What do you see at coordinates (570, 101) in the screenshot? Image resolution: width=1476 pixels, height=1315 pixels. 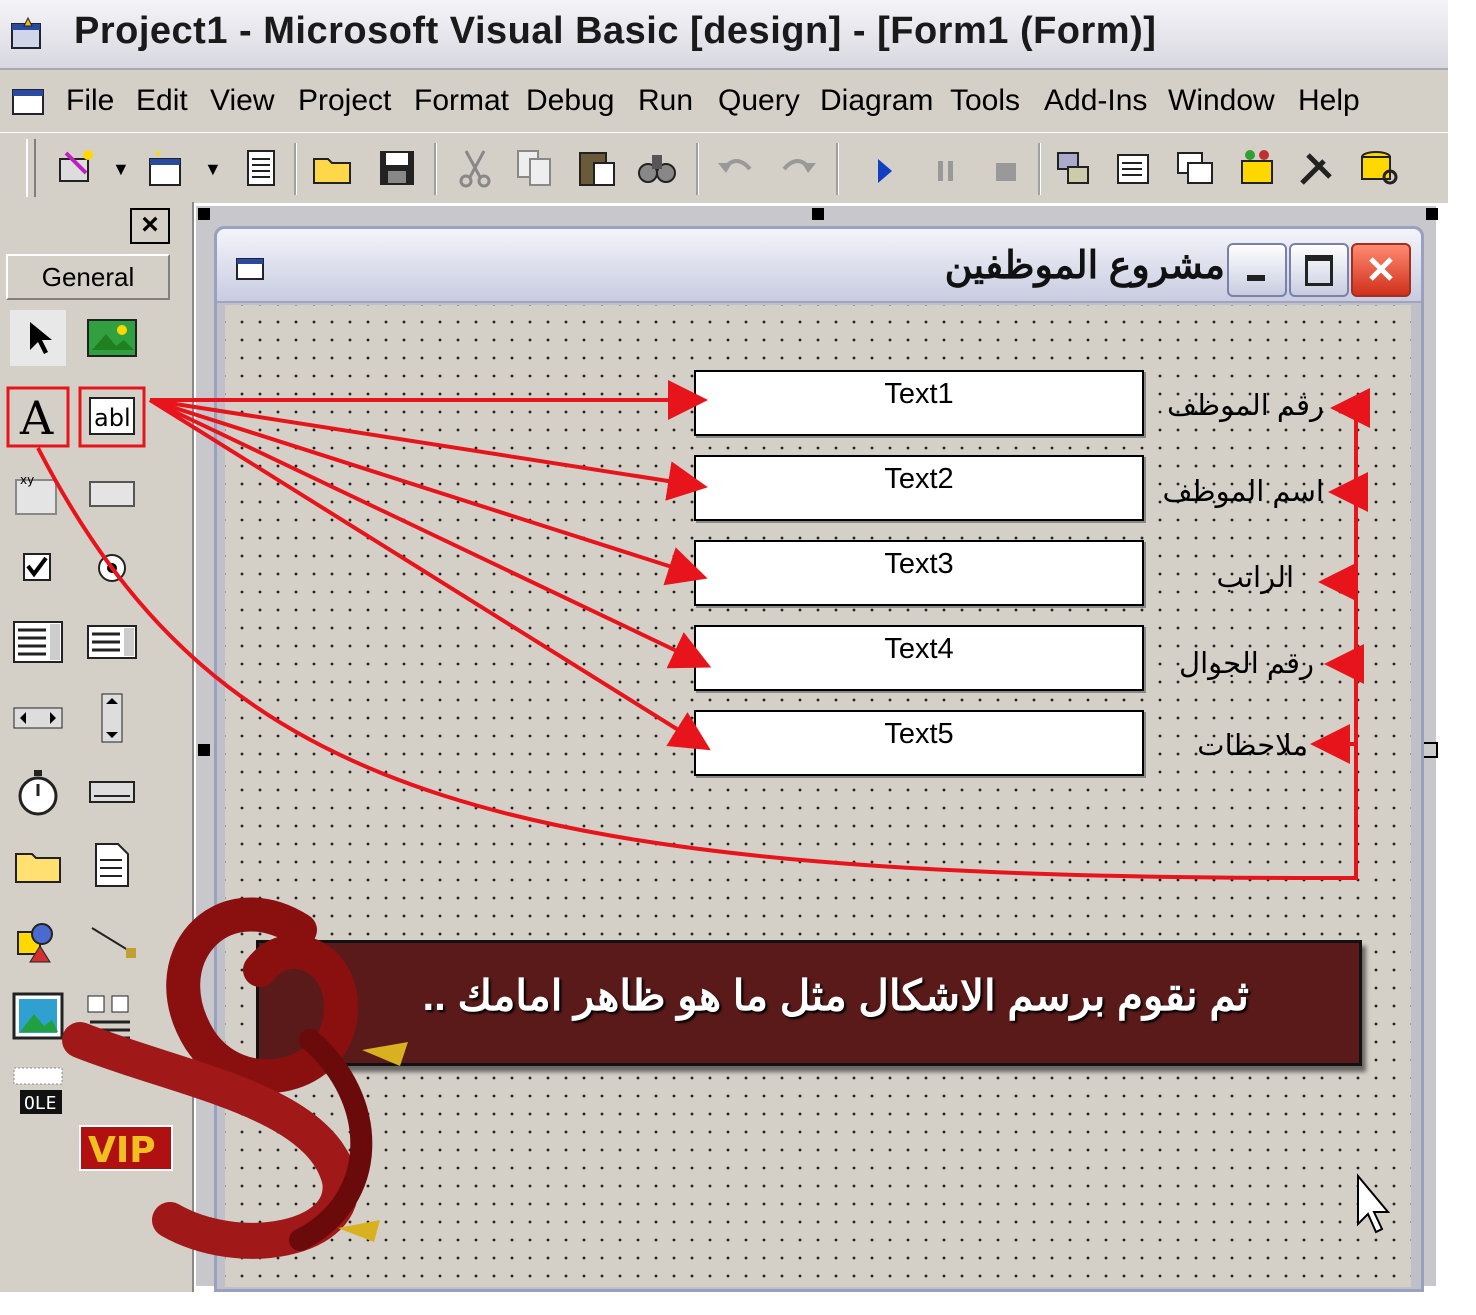 I see `menu-debug: Debug` at bounding box center [570, 101].